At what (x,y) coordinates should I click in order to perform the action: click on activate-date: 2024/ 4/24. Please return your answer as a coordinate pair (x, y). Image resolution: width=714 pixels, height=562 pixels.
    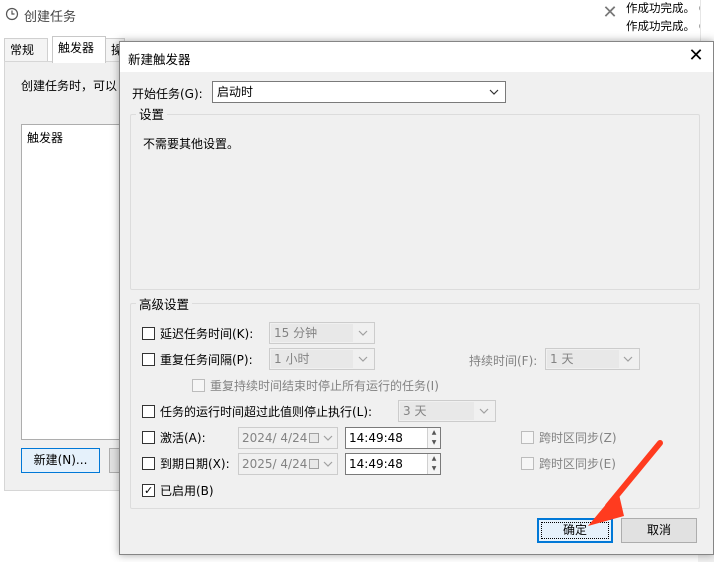
    Looking at the image, I should click on (275, 438).